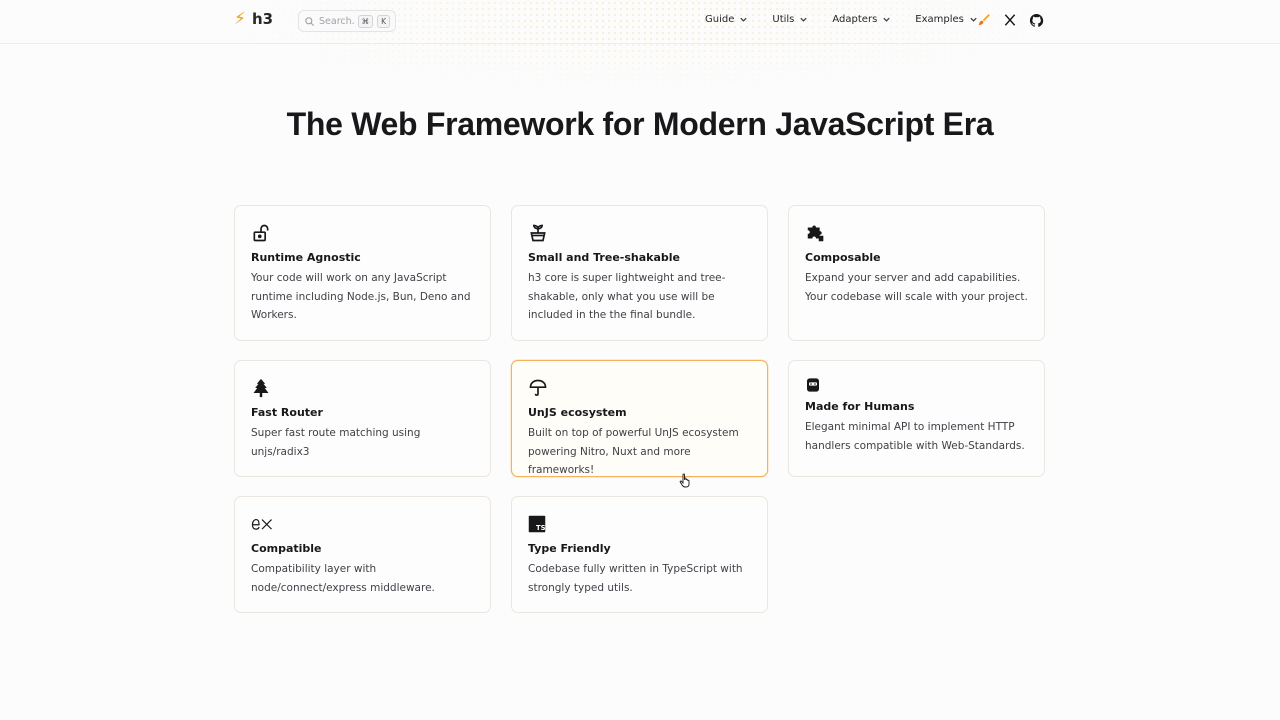 This screenshot has height=720, width=1280. Describe the element at coordinates (816, 385) in the screenshot. I see `robot-icon` at that location.